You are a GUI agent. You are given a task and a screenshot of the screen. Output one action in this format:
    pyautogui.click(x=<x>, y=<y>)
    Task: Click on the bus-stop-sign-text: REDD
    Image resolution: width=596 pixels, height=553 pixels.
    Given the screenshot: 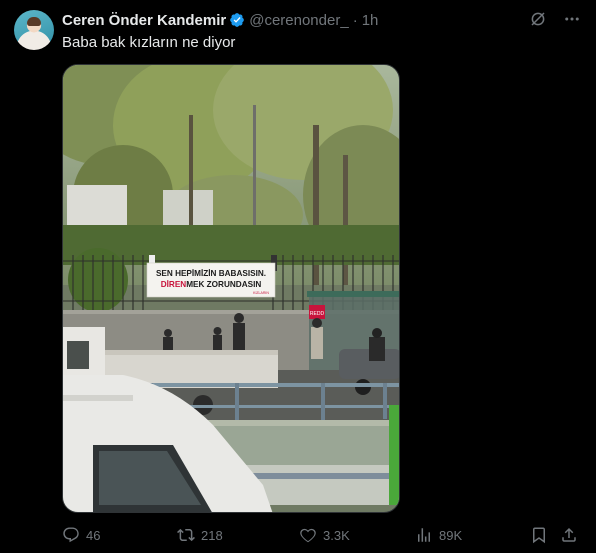 What is the action you would take?
    pyautogui.click(x=317, y=314)
    